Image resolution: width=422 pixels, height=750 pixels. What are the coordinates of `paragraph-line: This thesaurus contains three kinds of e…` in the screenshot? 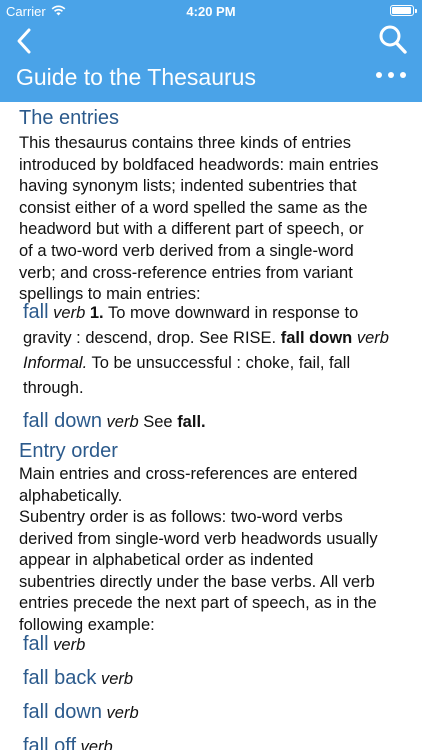 It's located at (185, 143).